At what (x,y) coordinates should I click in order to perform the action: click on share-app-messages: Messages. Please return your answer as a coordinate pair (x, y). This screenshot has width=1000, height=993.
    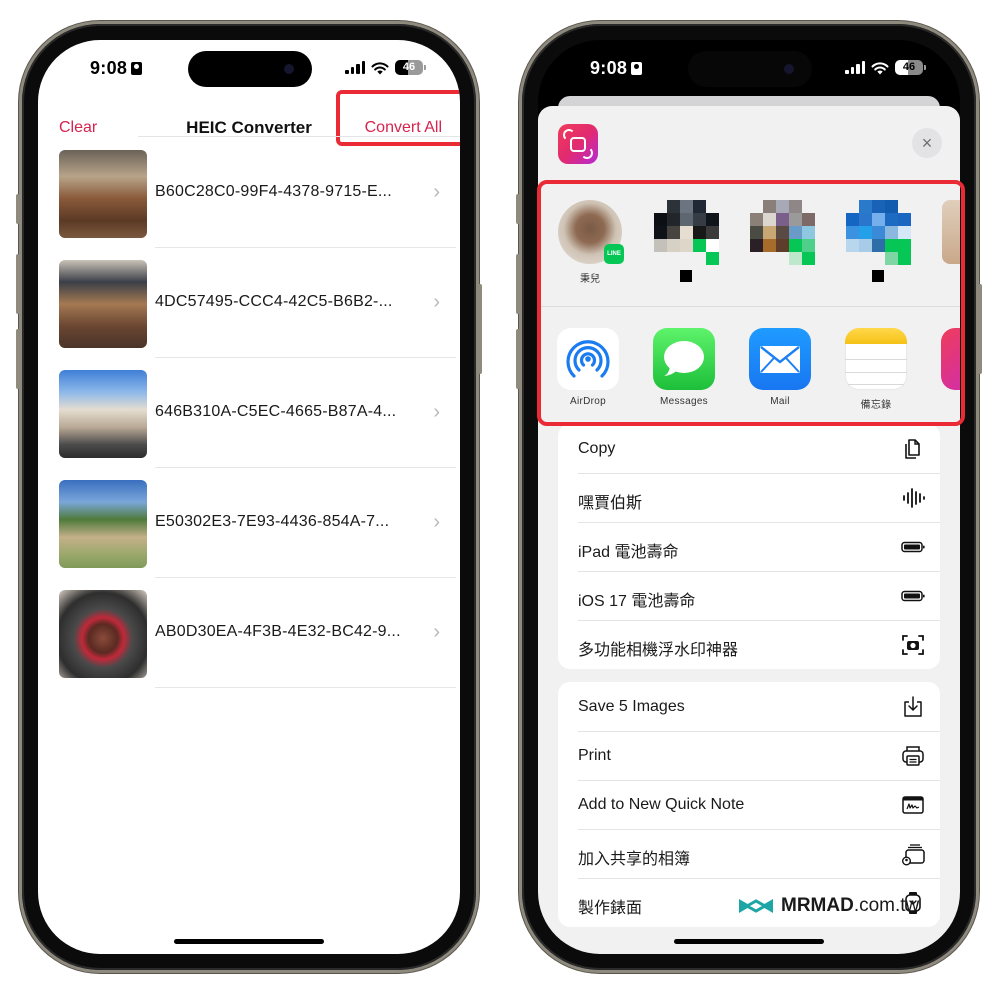
    Looking at the image, I should click on (684, 367).